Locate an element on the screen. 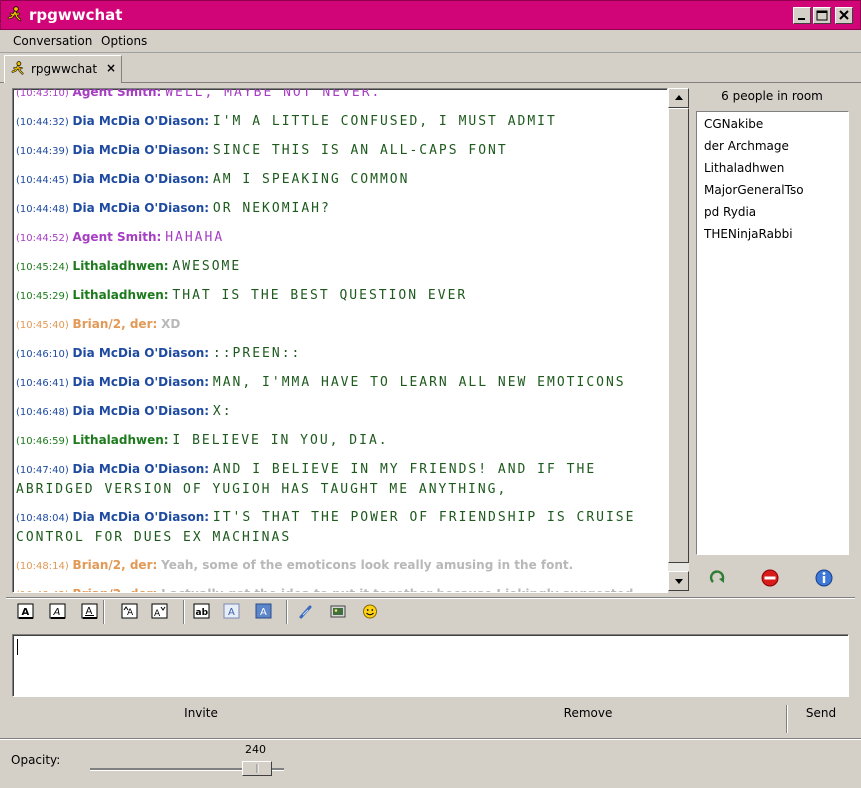  menu-options: Options is located at coordinates (124, 41).